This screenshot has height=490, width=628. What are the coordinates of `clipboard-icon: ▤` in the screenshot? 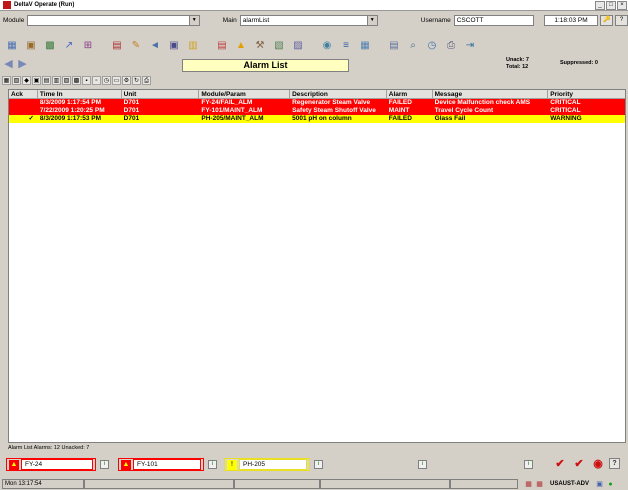 It's located at (394, 46).